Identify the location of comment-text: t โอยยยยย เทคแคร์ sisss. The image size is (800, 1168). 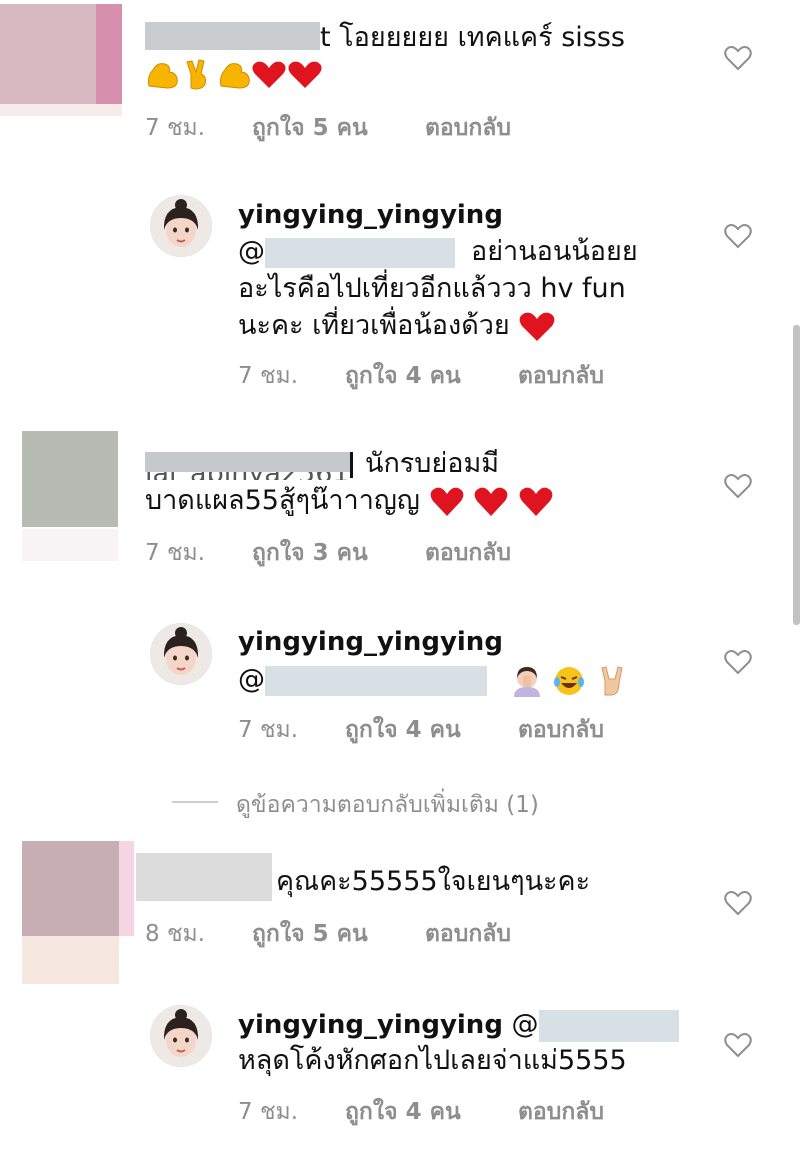
(472, 37).